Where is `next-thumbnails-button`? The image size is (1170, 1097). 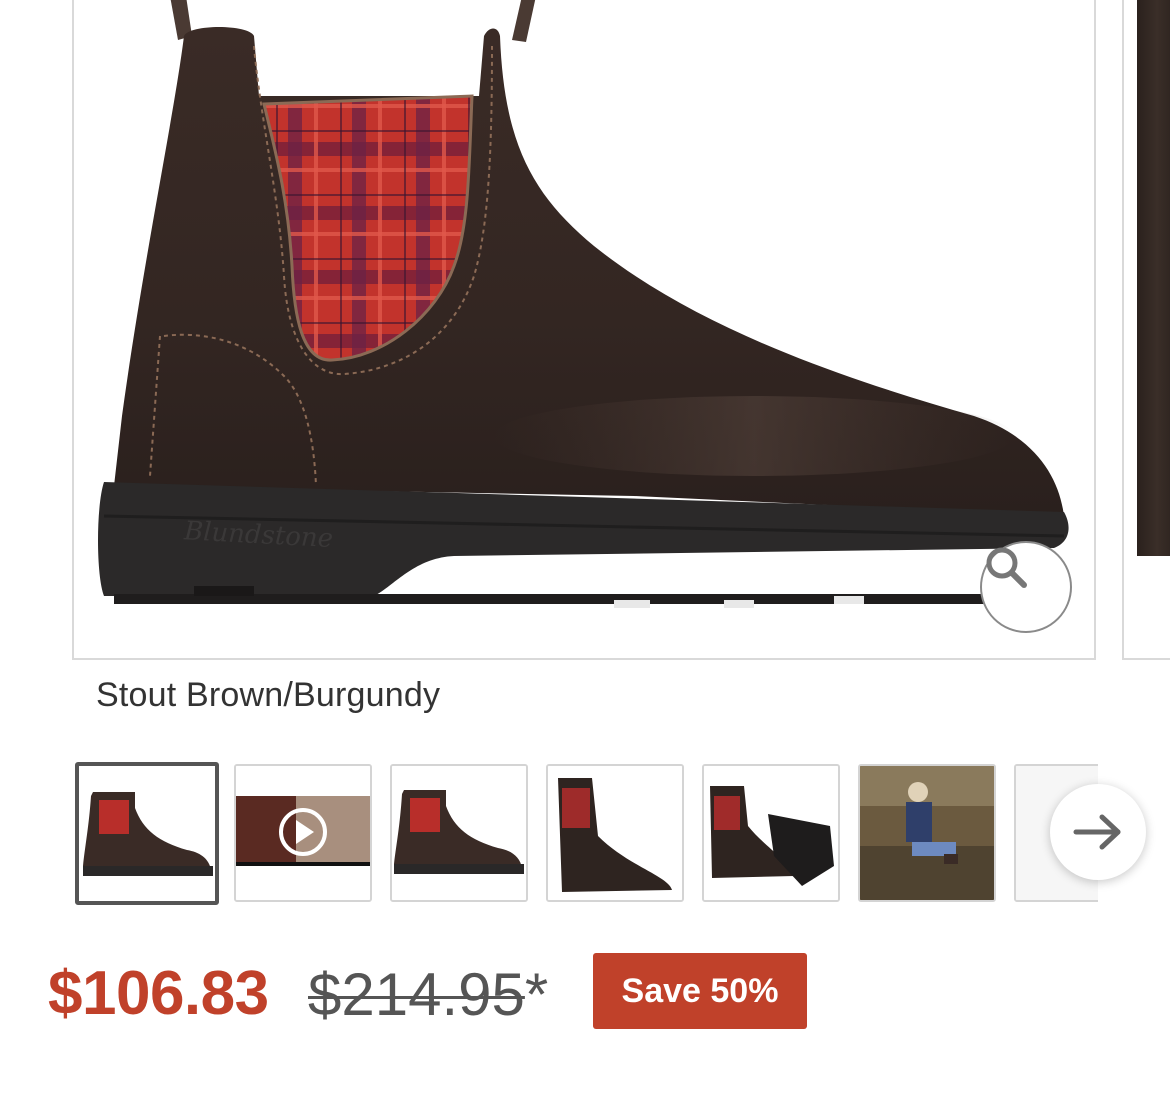
next-thumbnails-button is located at coordinates (1098, 832).